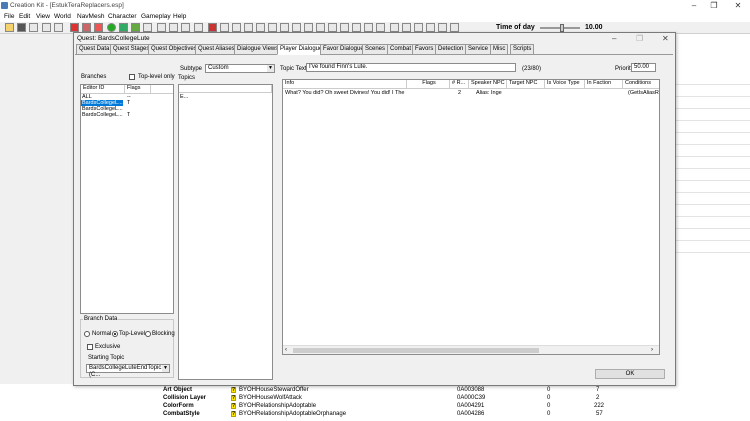 The image size is (750, 421). I want to click on column-header-conditions: Conditions, so click(641, 84).